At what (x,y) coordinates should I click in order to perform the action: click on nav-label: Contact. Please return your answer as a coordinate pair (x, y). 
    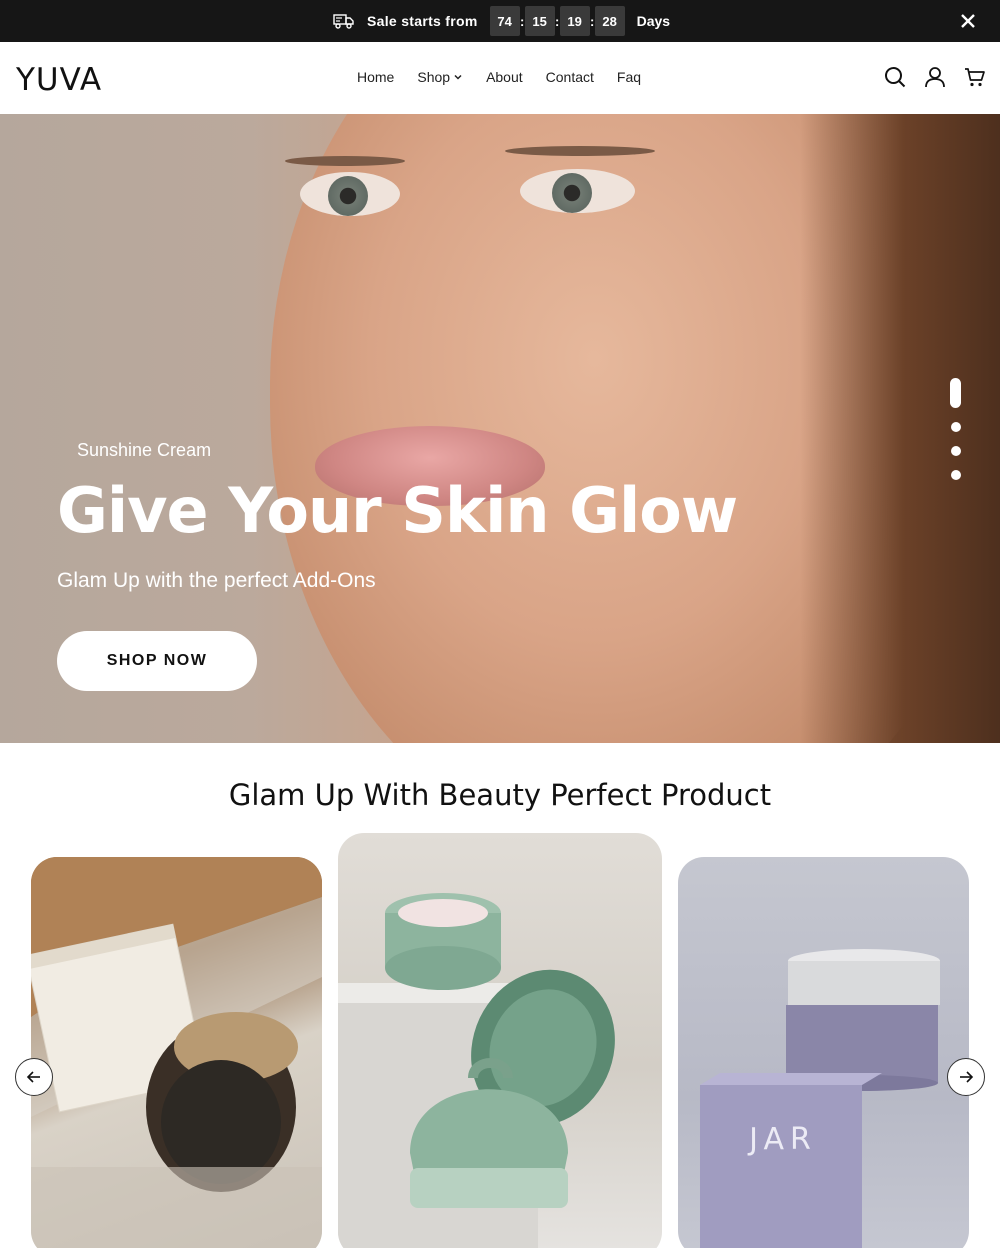
    Looking at the image, I should click on (569, 77).